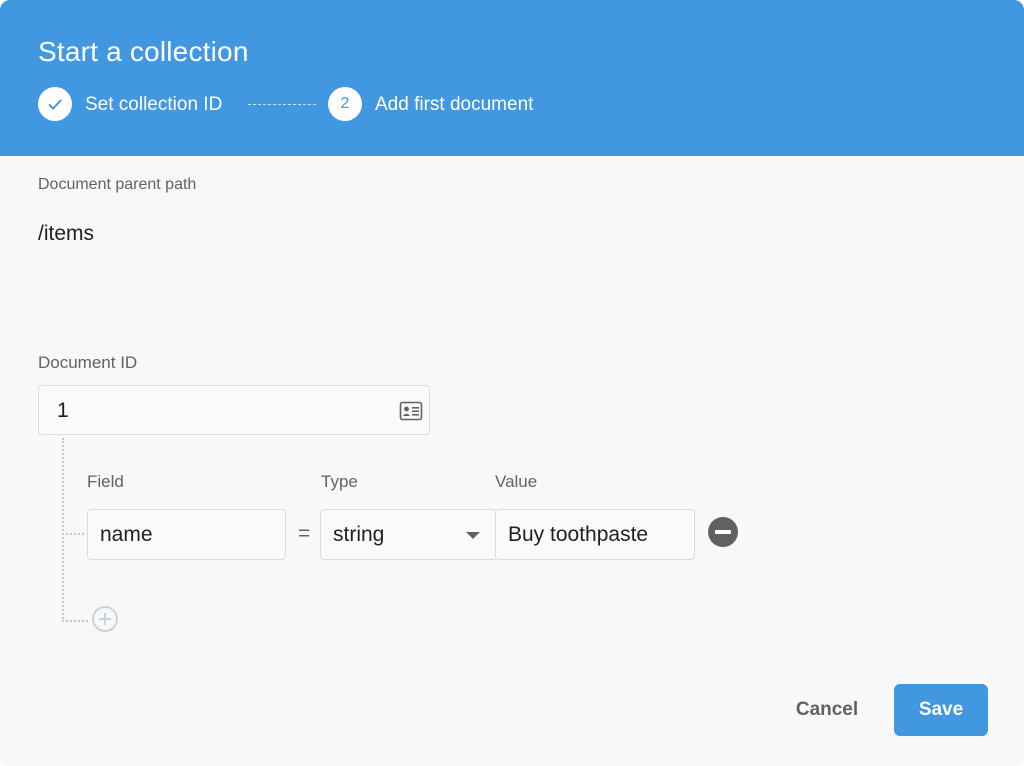  What do you see at coordinates (234, 410) in the screenshot?
I see `document-id-input: 1` at bounding box center [234, 410].